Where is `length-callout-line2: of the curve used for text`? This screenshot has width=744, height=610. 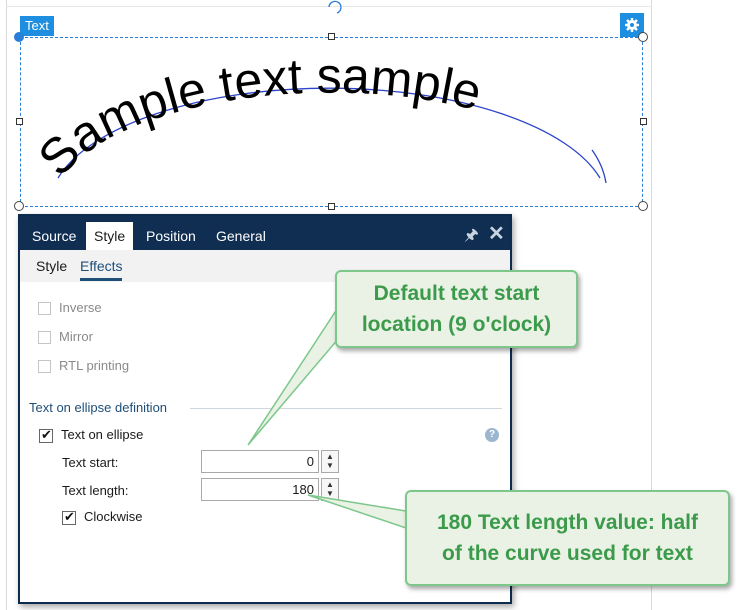 length-callout-line2: of the curve used for text is located at coordinates (567, 553).